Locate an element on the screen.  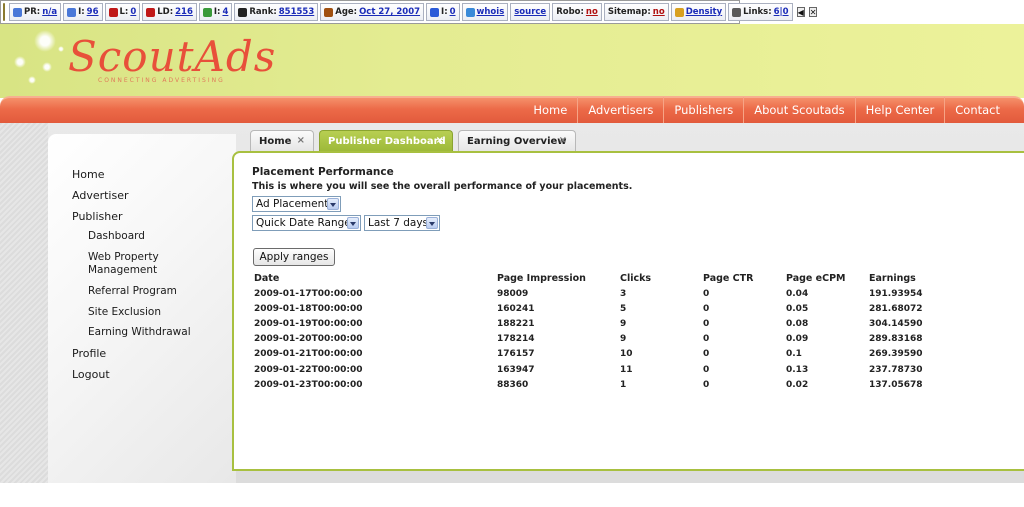
archive-icon is located at coordinates (329, 12).